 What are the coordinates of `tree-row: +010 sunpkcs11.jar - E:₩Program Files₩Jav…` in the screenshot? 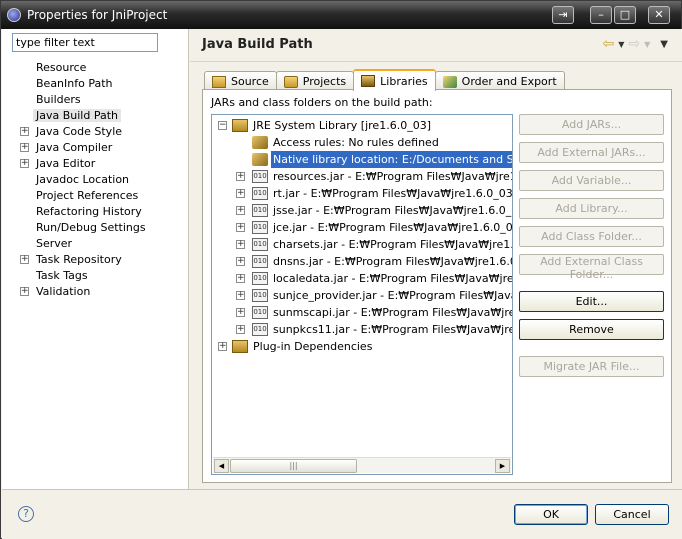 It's located at (362, 329).